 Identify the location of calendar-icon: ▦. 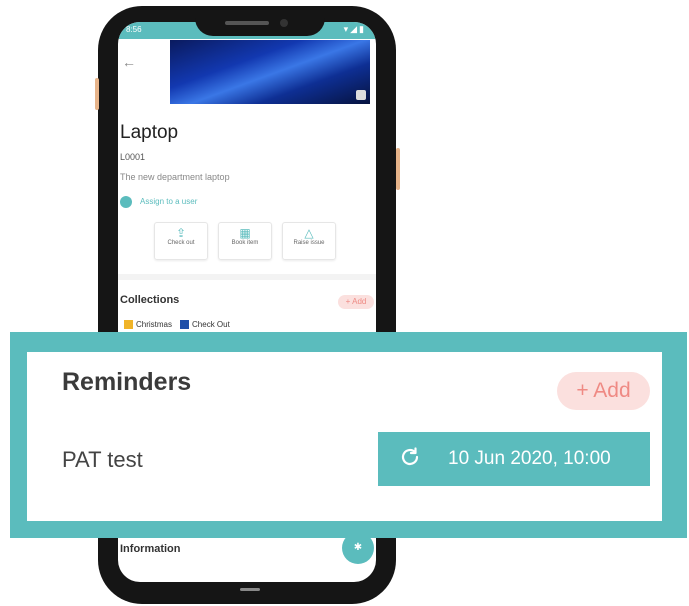
(245, 233).